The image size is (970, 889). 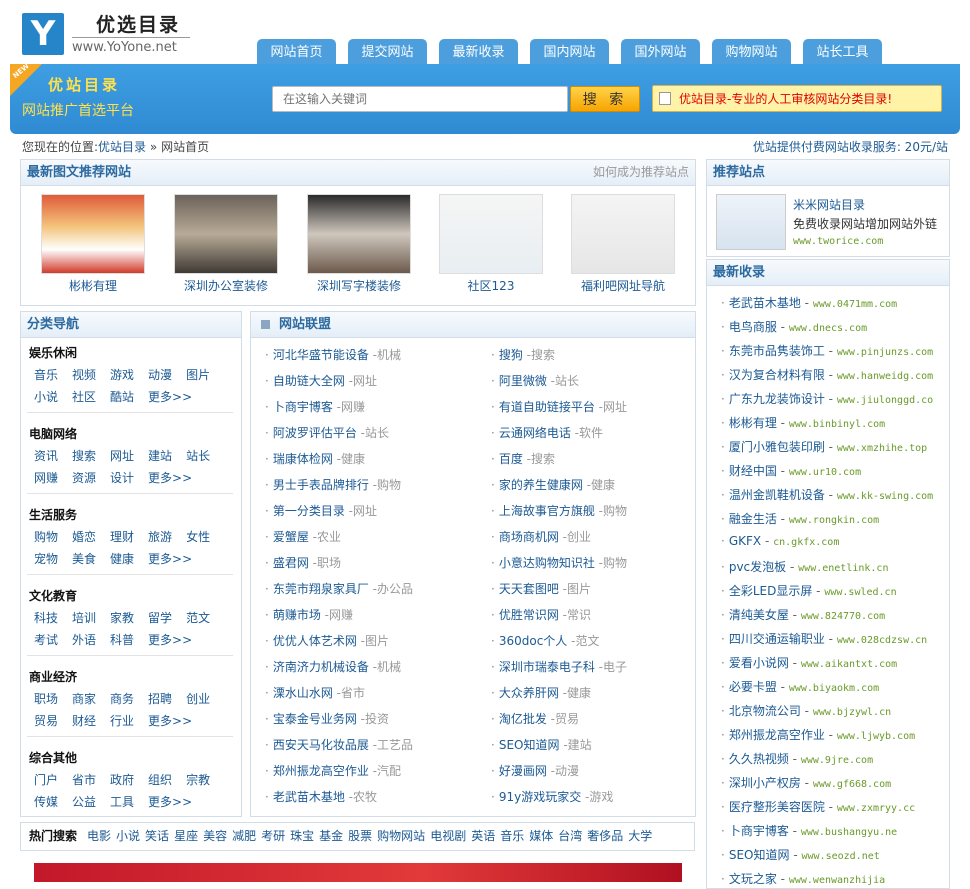 I want to click on hot-search-link: 英语, so click(x=483, y=836).